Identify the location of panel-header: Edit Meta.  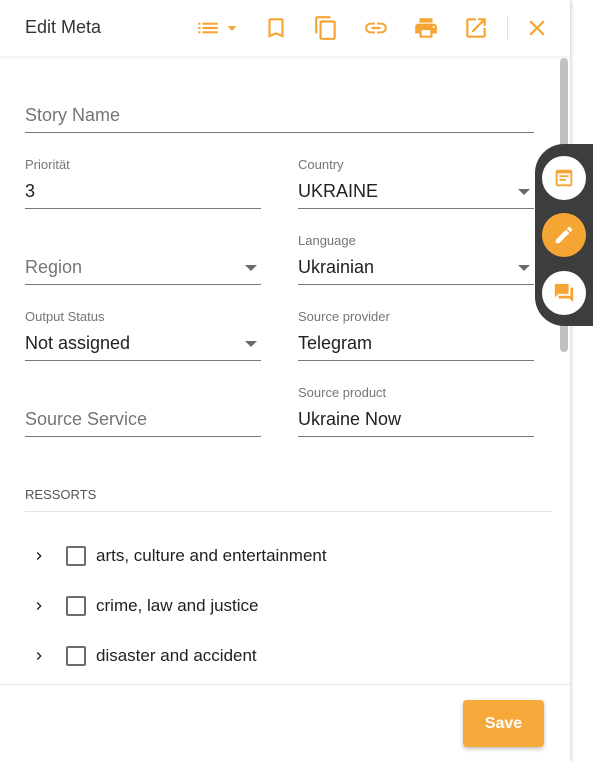
(285, 28).